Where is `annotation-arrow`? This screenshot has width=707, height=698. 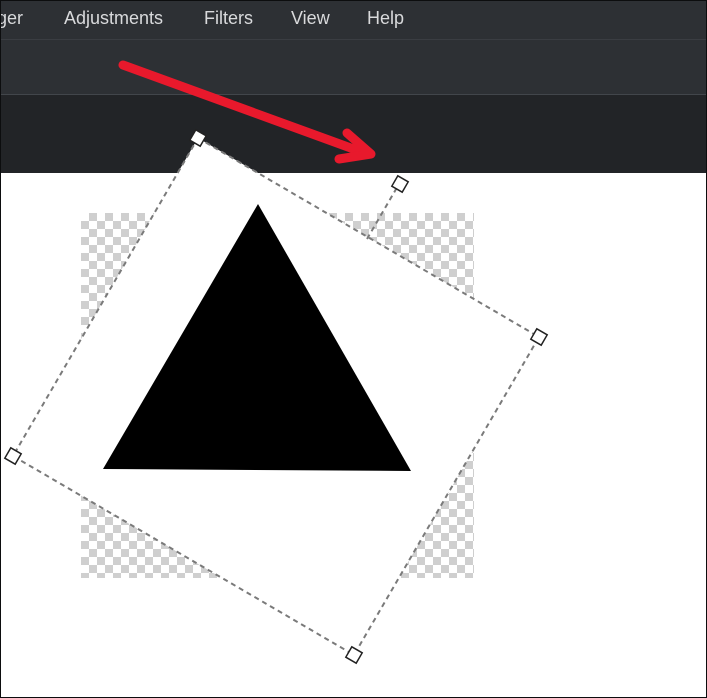
annotation-arrow is located at coordinates (241, 108).